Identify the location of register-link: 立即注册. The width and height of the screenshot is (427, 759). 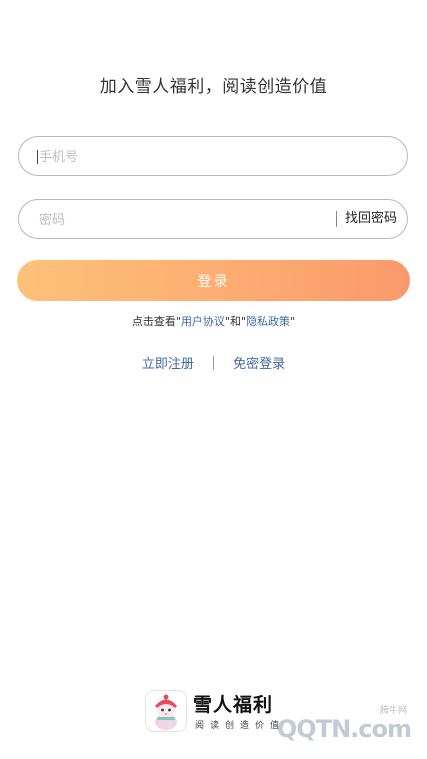
(168, 362).